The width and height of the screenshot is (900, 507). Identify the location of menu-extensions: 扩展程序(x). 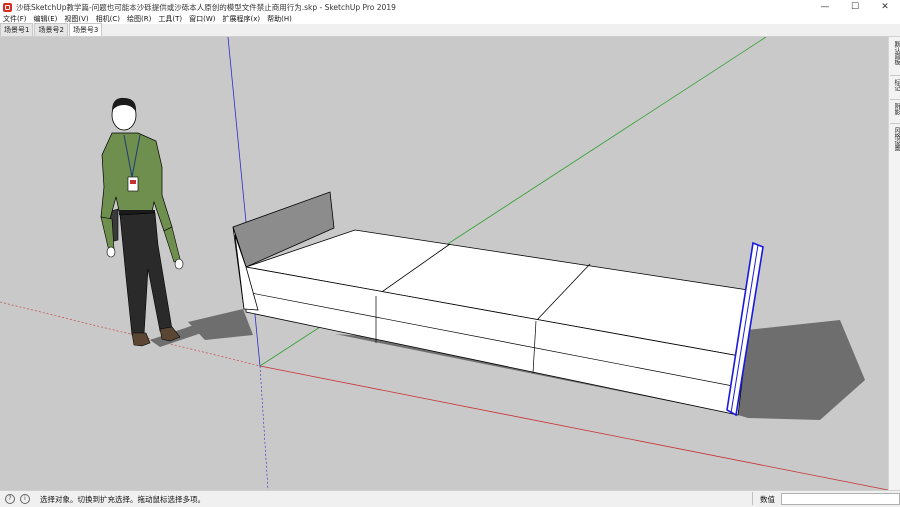
(241, 19).